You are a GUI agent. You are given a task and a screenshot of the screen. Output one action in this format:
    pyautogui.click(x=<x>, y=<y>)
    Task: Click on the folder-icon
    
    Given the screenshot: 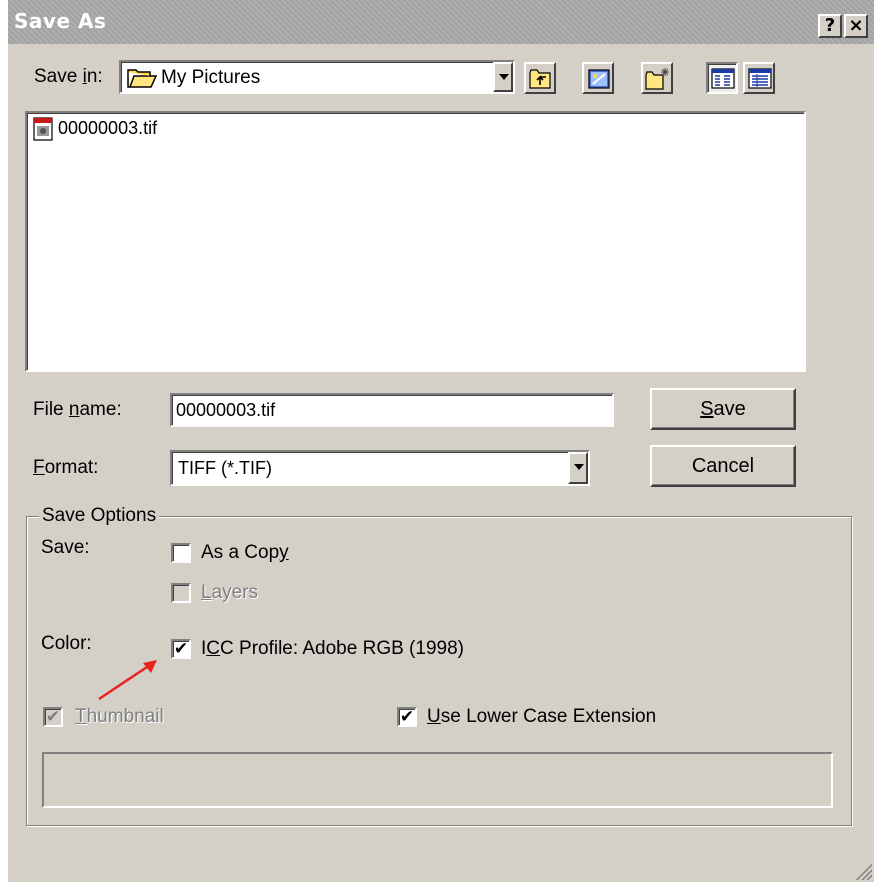 What is the action you would take?
    pyautogui.click(x=142, y=81)
    